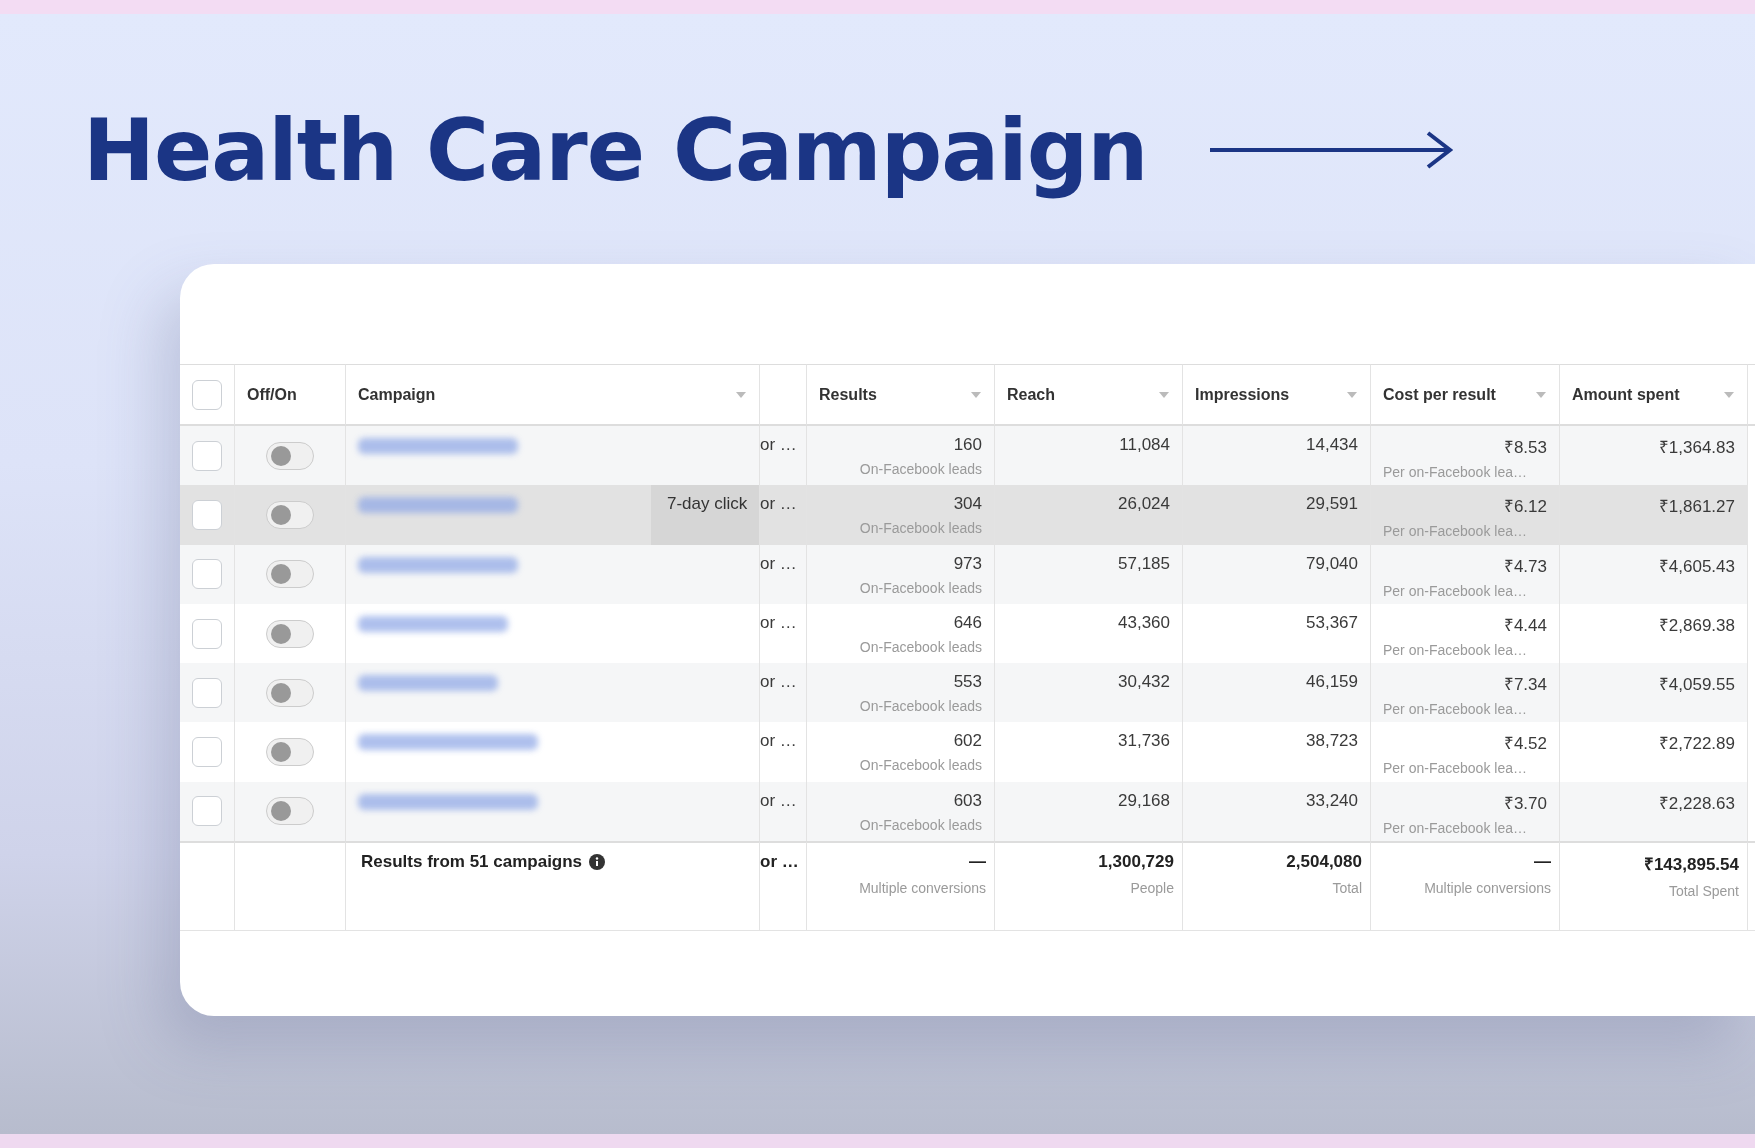  Describe the element at coordinates (1696, 447) in the screenshot. I see `table-cell-text: ₹1,364.83` at that location.